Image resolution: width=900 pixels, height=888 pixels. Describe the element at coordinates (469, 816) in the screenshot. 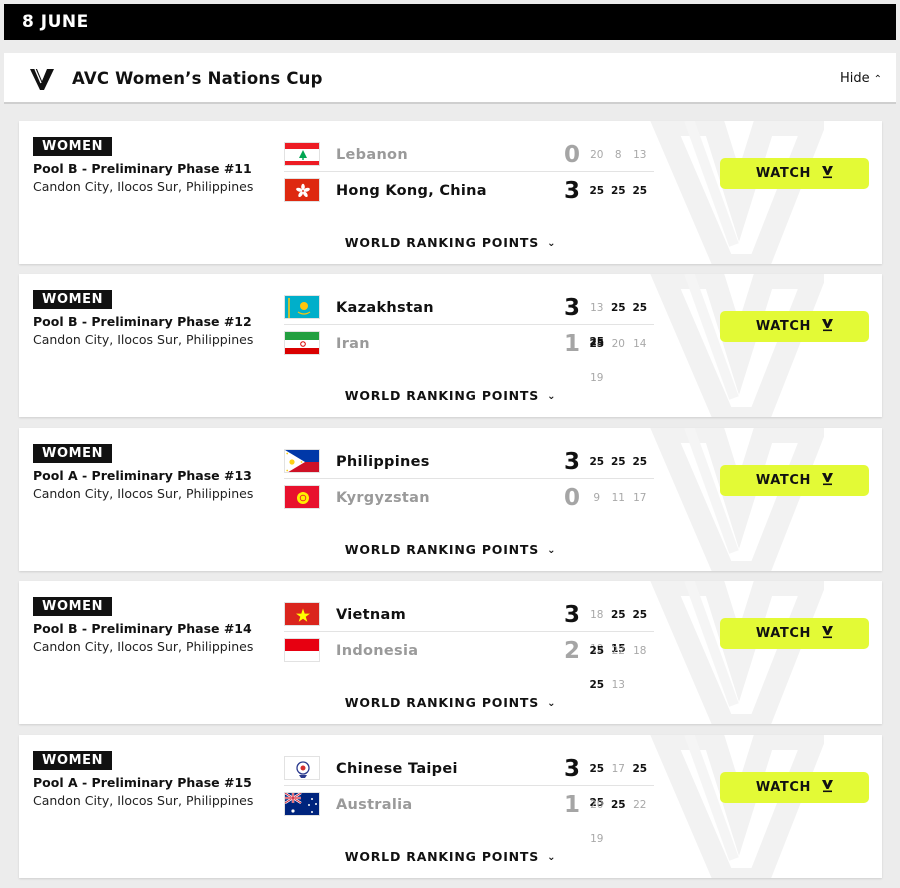

I see `team-row: Australia 1 20 25 2219` at that location.